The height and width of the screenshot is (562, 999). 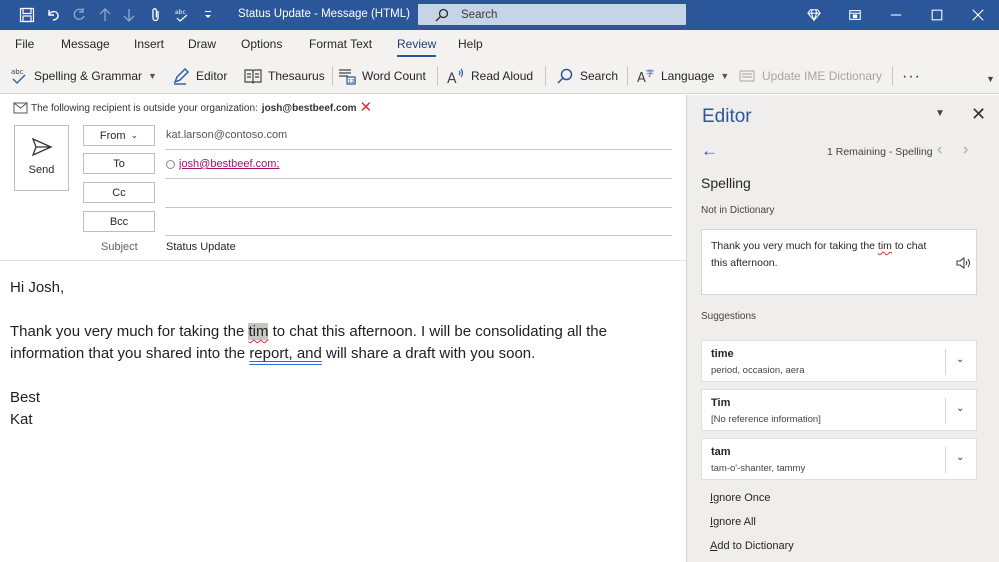 What do you see at coordinates (683, 76) in the screenshot?
I see `language-button: A字 Language ▼` at bounding box center [683, 76].